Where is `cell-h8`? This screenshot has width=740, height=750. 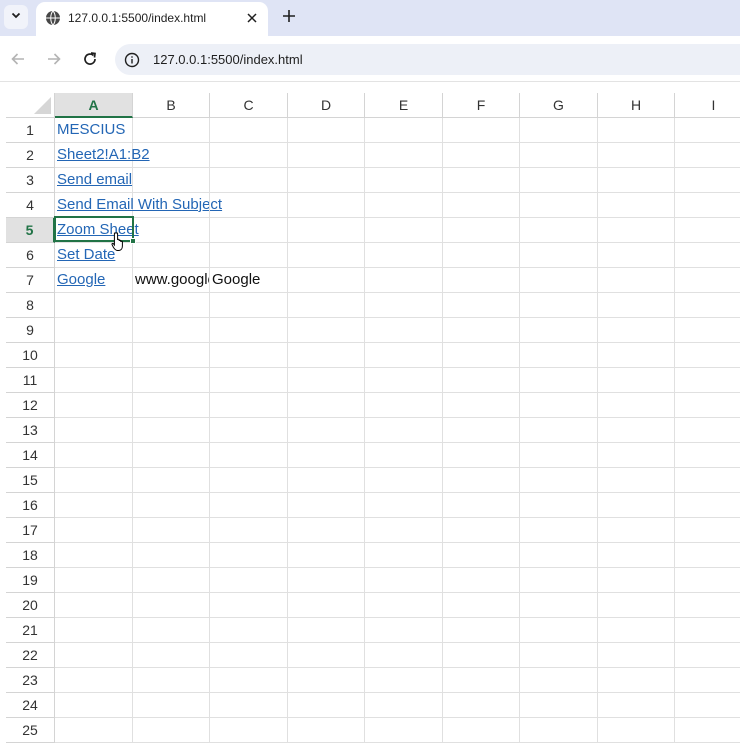 cell-h8 is located at coordinates (636, 305).